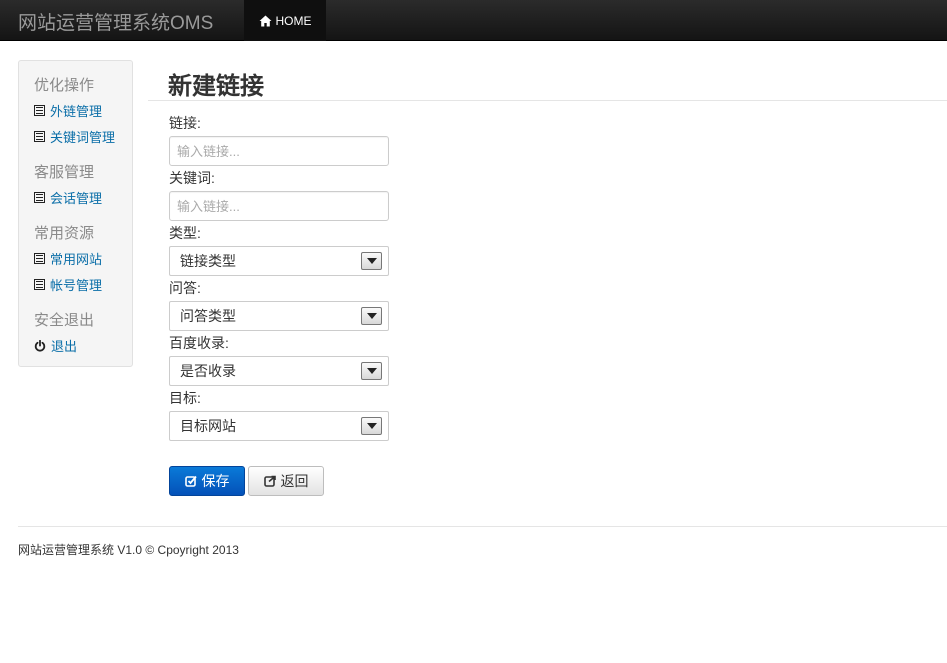 The image size is (947, 663). Describe the element at coordinates (279, 371) in the screenshot. I see `baidu-index-select: 是否收录` at that location.